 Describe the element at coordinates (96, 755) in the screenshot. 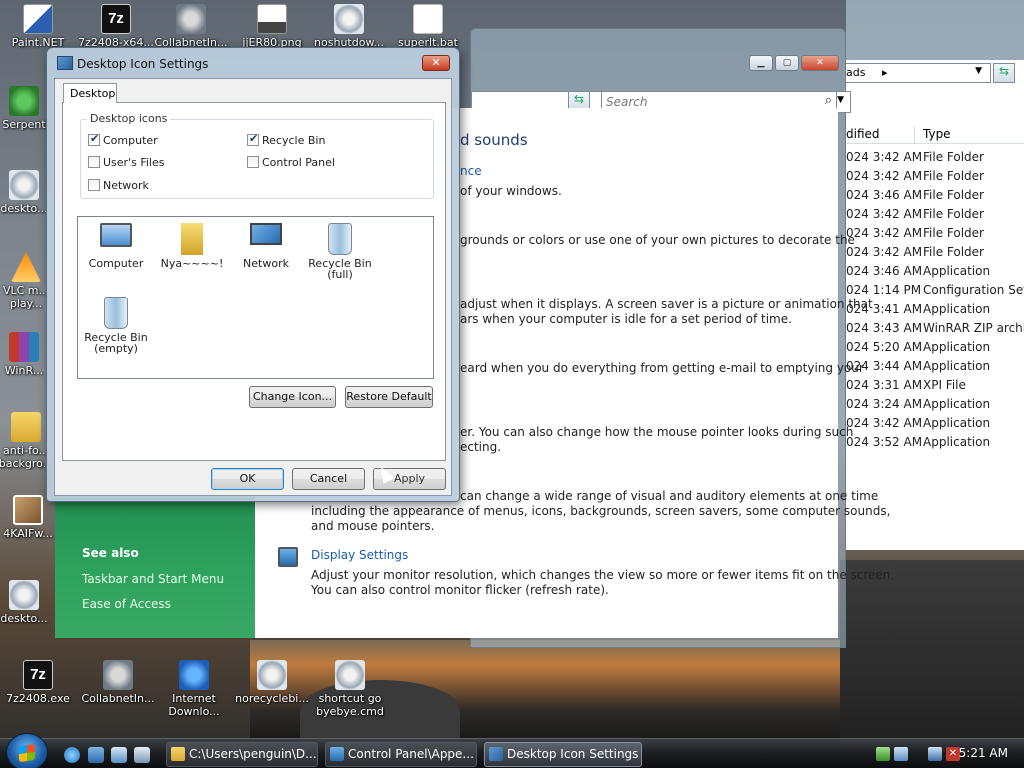

I see `show-desktop-icon` at that location.